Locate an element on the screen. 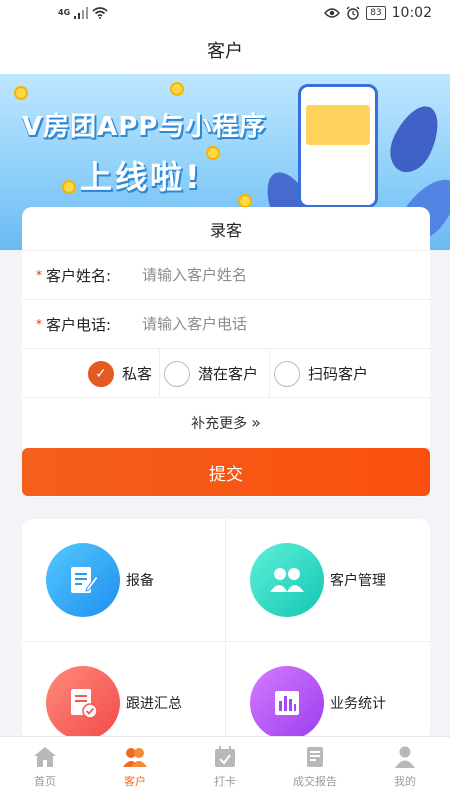 This screenshot has width=450, height=800. radio-label: 私客 is located at coordinates (137, 374).